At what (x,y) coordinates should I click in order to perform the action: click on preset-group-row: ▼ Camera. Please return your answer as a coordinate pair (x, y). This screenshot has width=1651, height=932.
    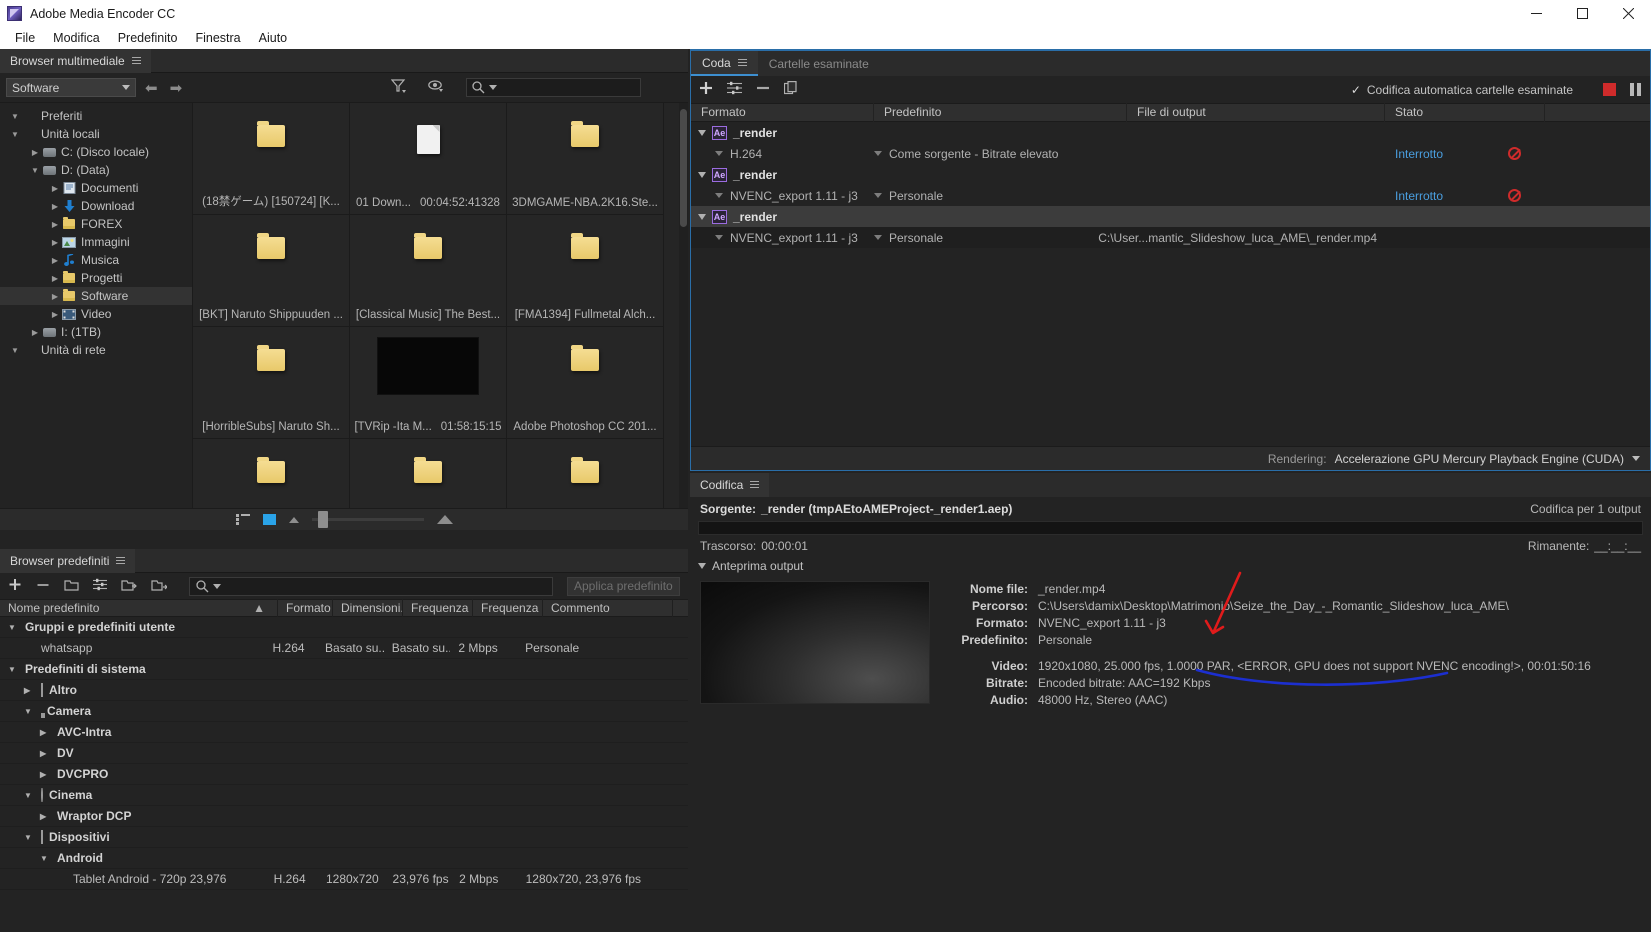
    Looking at the image, I should click on (344, 711).